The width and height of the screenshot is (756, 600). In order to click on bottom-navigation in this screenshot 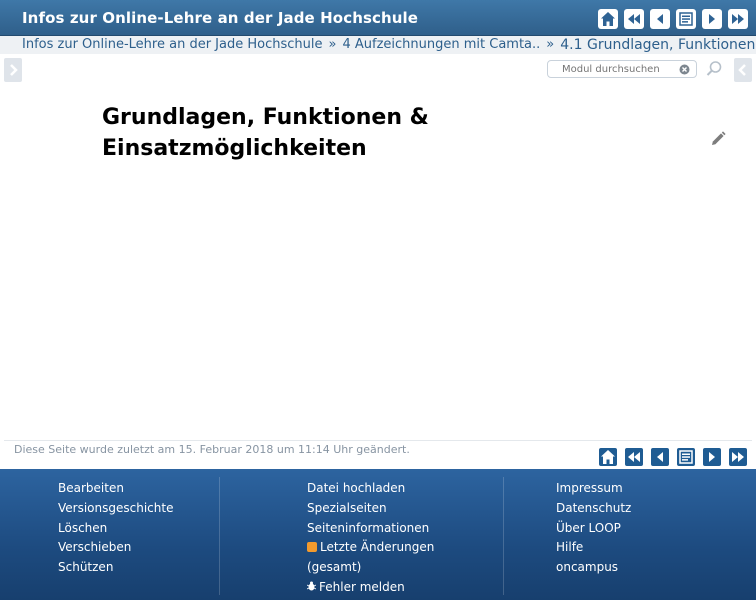, I will do `click(673, 457)`.